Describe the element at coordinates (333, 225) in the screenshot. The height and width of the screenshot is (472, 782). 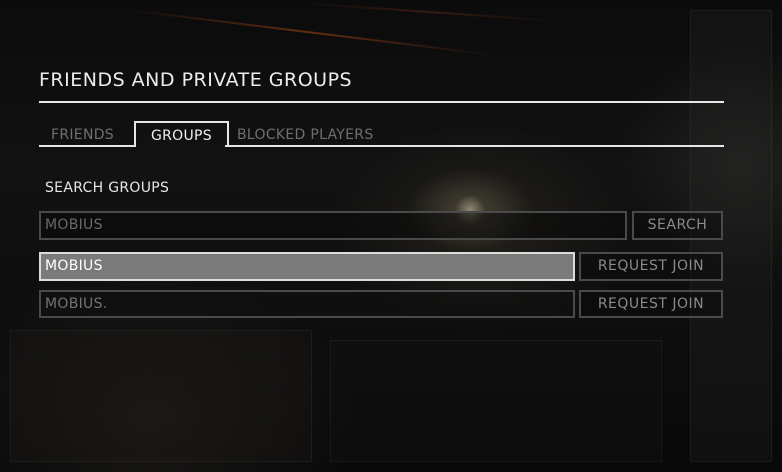
I see `search-input: MOBIUS` at that location.